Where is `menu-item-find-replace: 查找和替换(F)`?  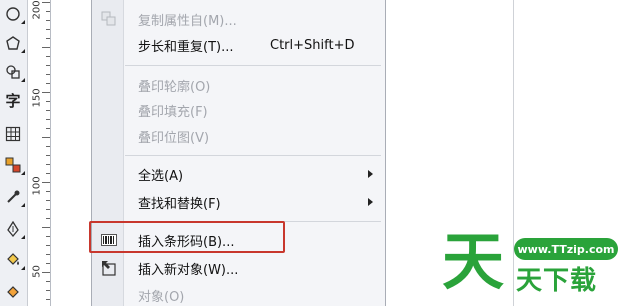
menu-item-find-replace: 查找和替换(F) is located at coordinates (238, 202).